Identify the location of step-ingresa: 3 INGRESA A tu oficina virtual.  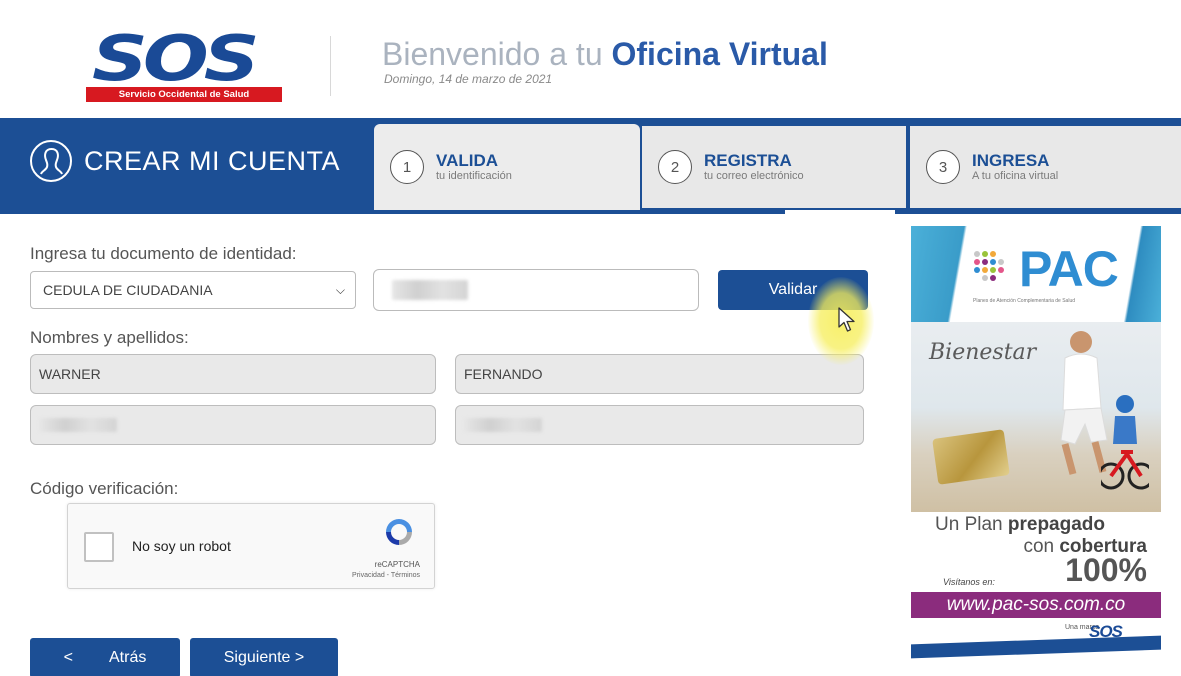
(1045, 167).